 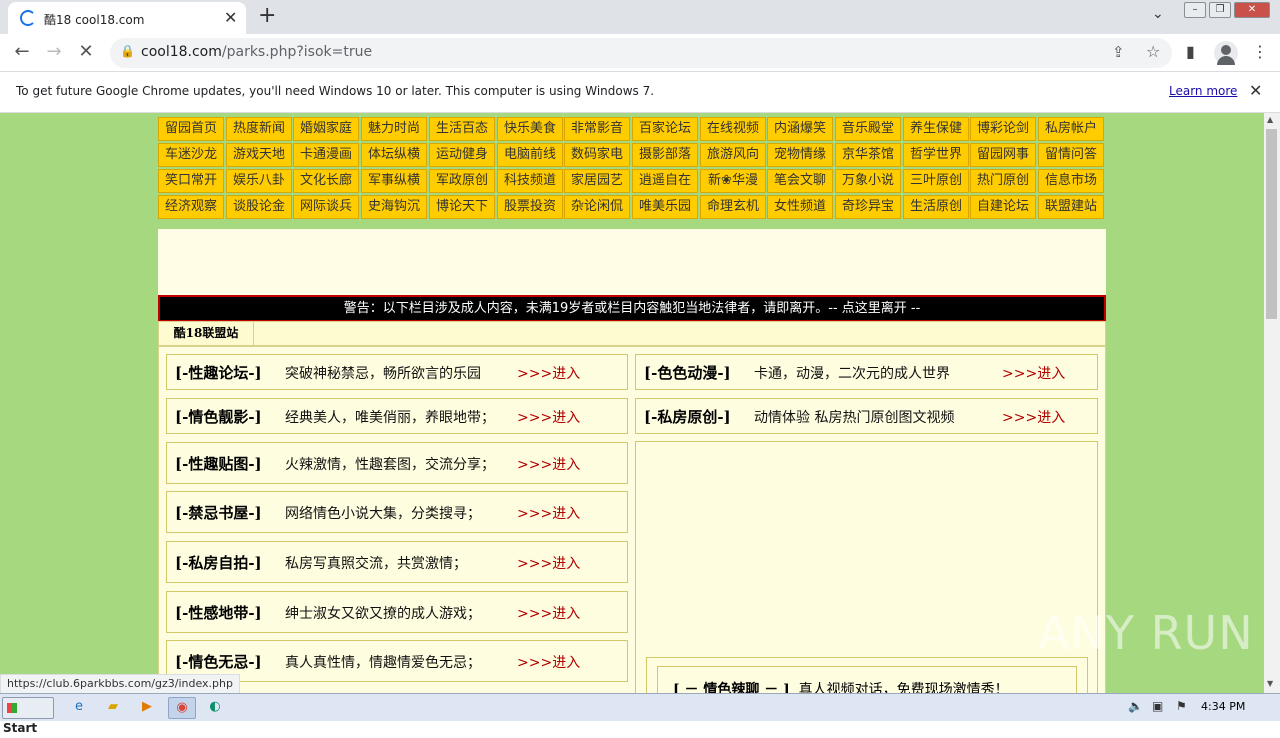 What do you see at coordinates (218, 612) in the screenshot?
I see `section-name: [-性感地带-]` at bounding box center [218, 612].